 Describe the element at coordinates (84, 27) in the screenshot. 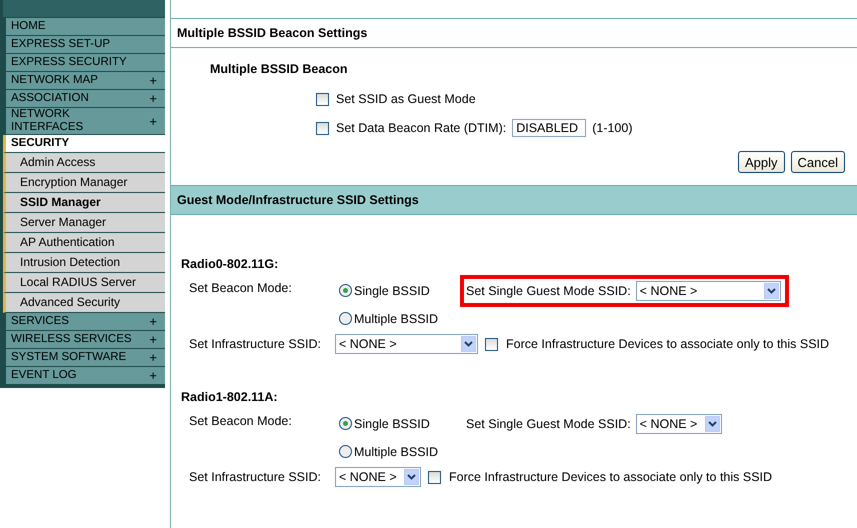

I see `menu-item: HOME` at that location.